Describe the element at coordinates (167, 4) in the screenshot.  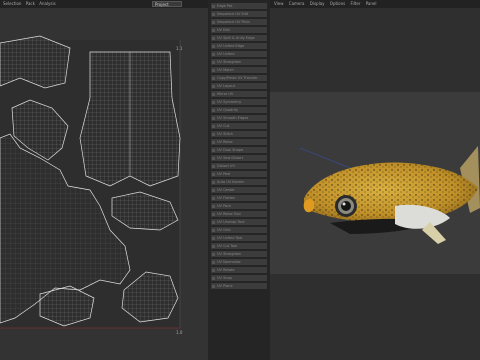
I see `project-select: Project` at that location.